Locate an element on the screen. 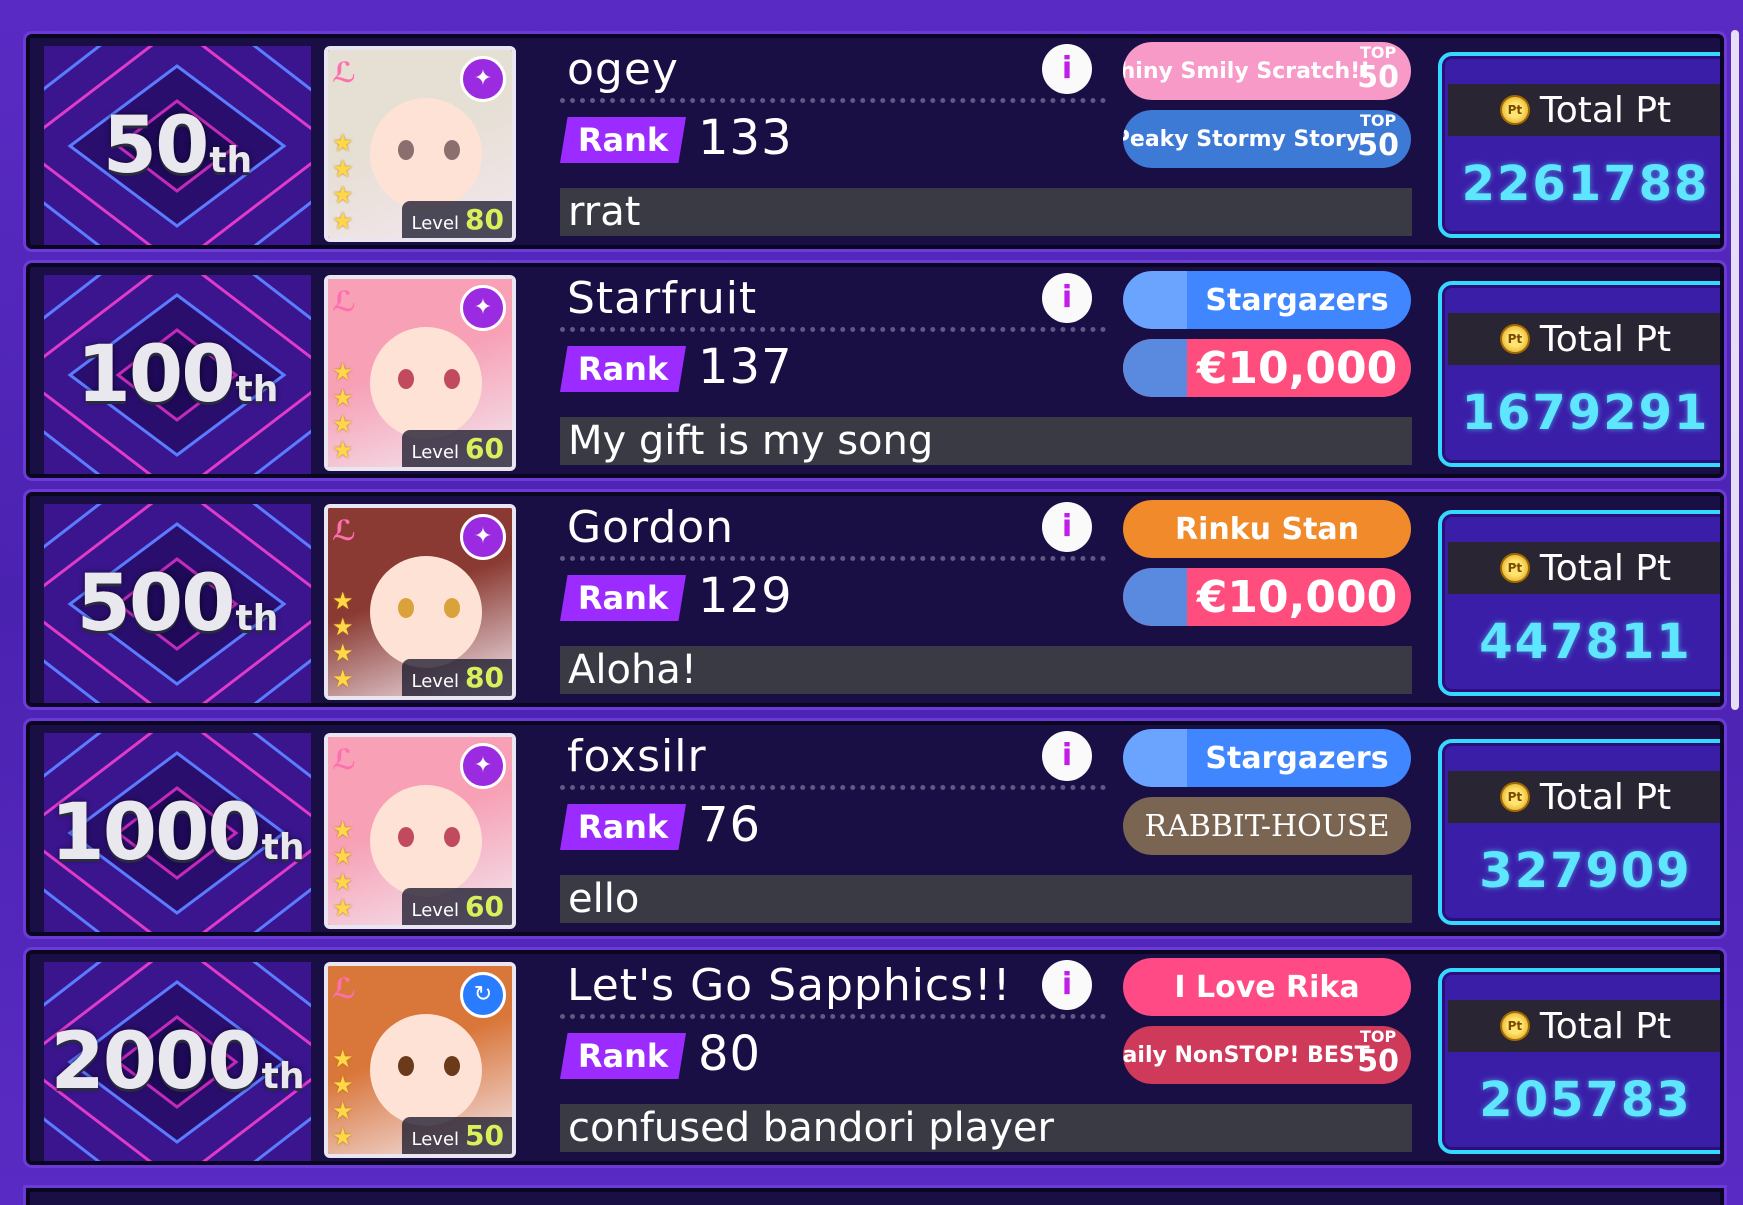 The width and height of the screenshot is (1743, 1205). player-comment: ello is located at coordinates (986, 899).